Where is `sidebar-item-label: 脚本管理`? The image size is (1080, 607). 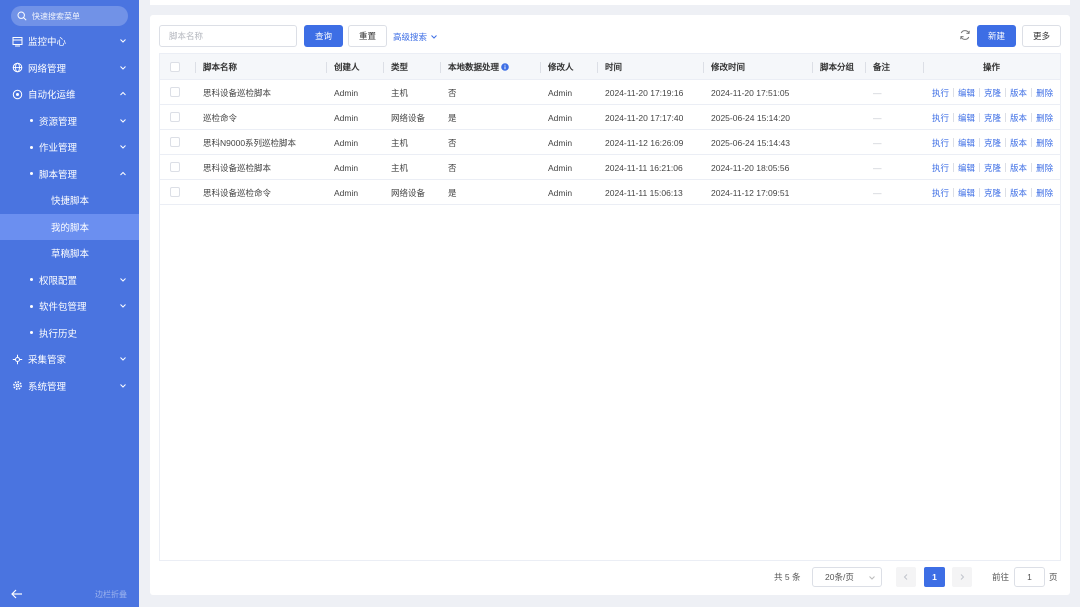 sidebar-item-label: 脚本管理 is located at coordinates (58, 175).